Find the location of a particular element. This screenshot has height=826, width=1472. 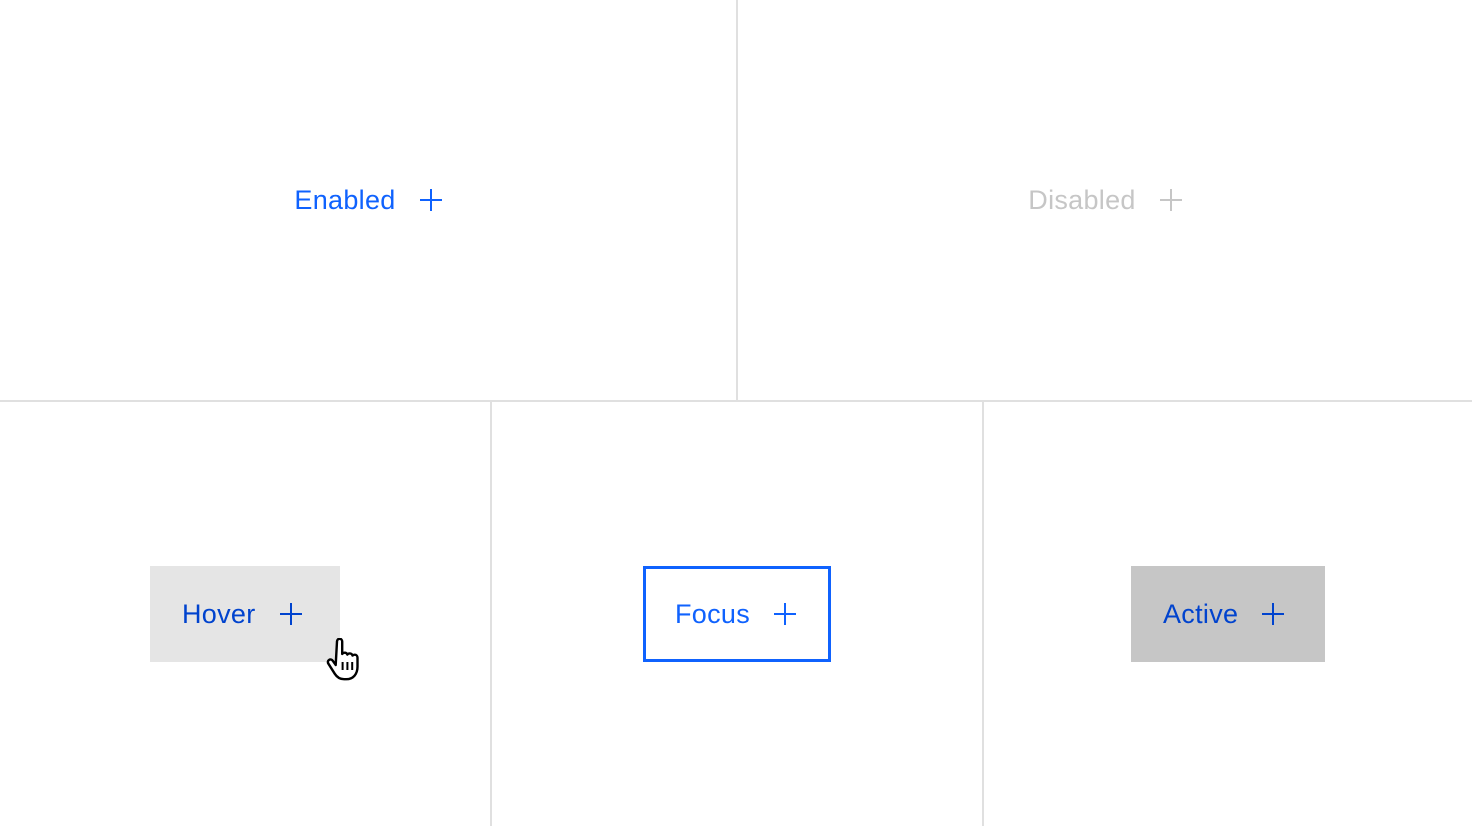

disabled-ghost-button: Disabled is located at coordinates (1104, 200).